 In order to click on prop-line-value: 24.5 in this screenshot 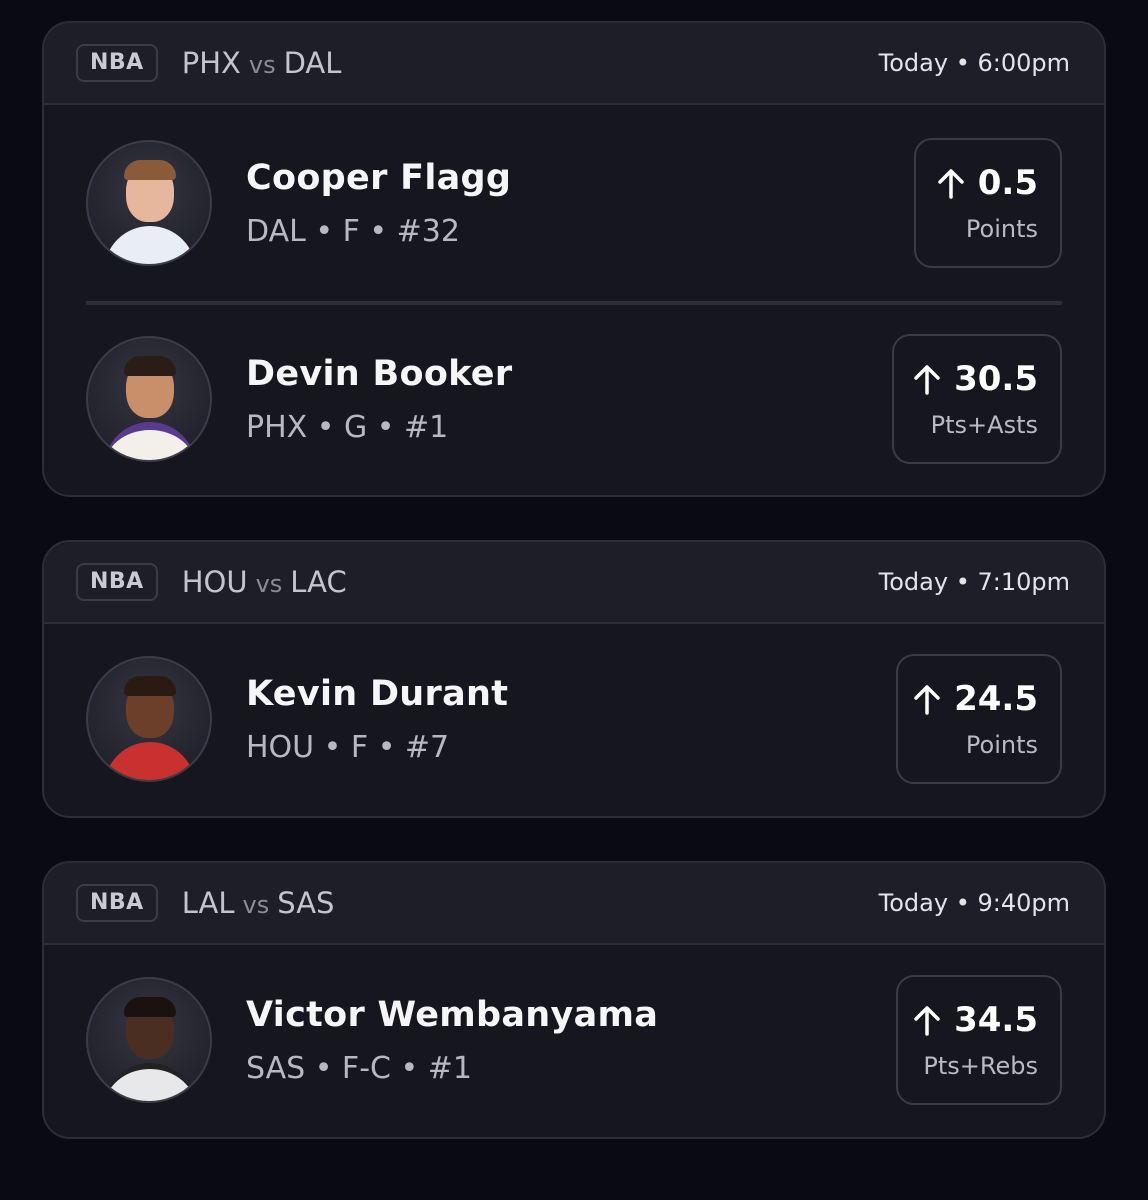, I will do `click(996, 699)`.